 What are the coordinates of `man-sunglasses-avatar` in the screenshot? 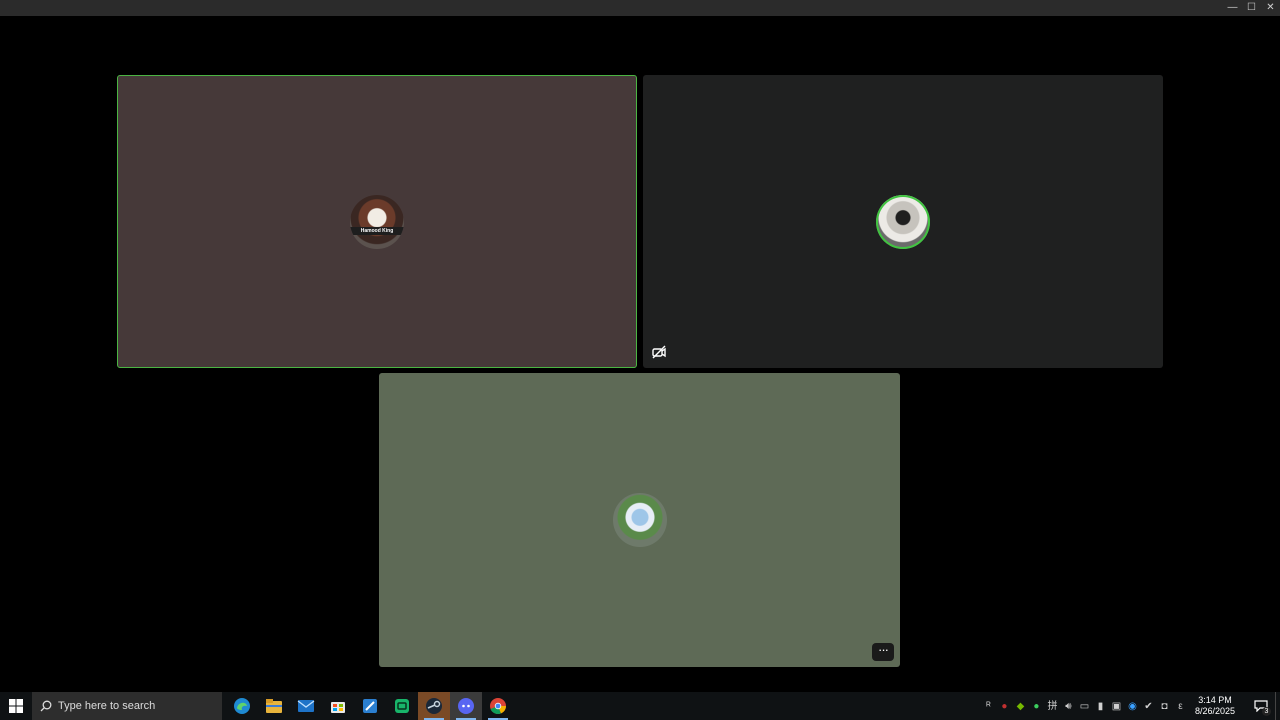 It's located at (903, 221).